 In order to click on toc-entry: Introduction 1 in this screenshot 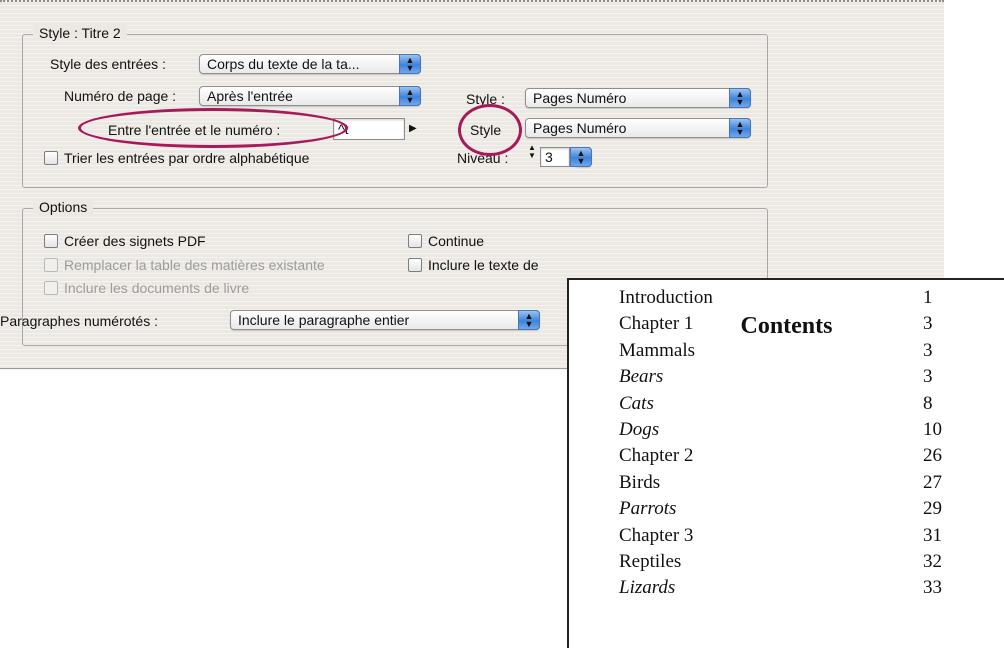, I will do `click(799, 298)`.